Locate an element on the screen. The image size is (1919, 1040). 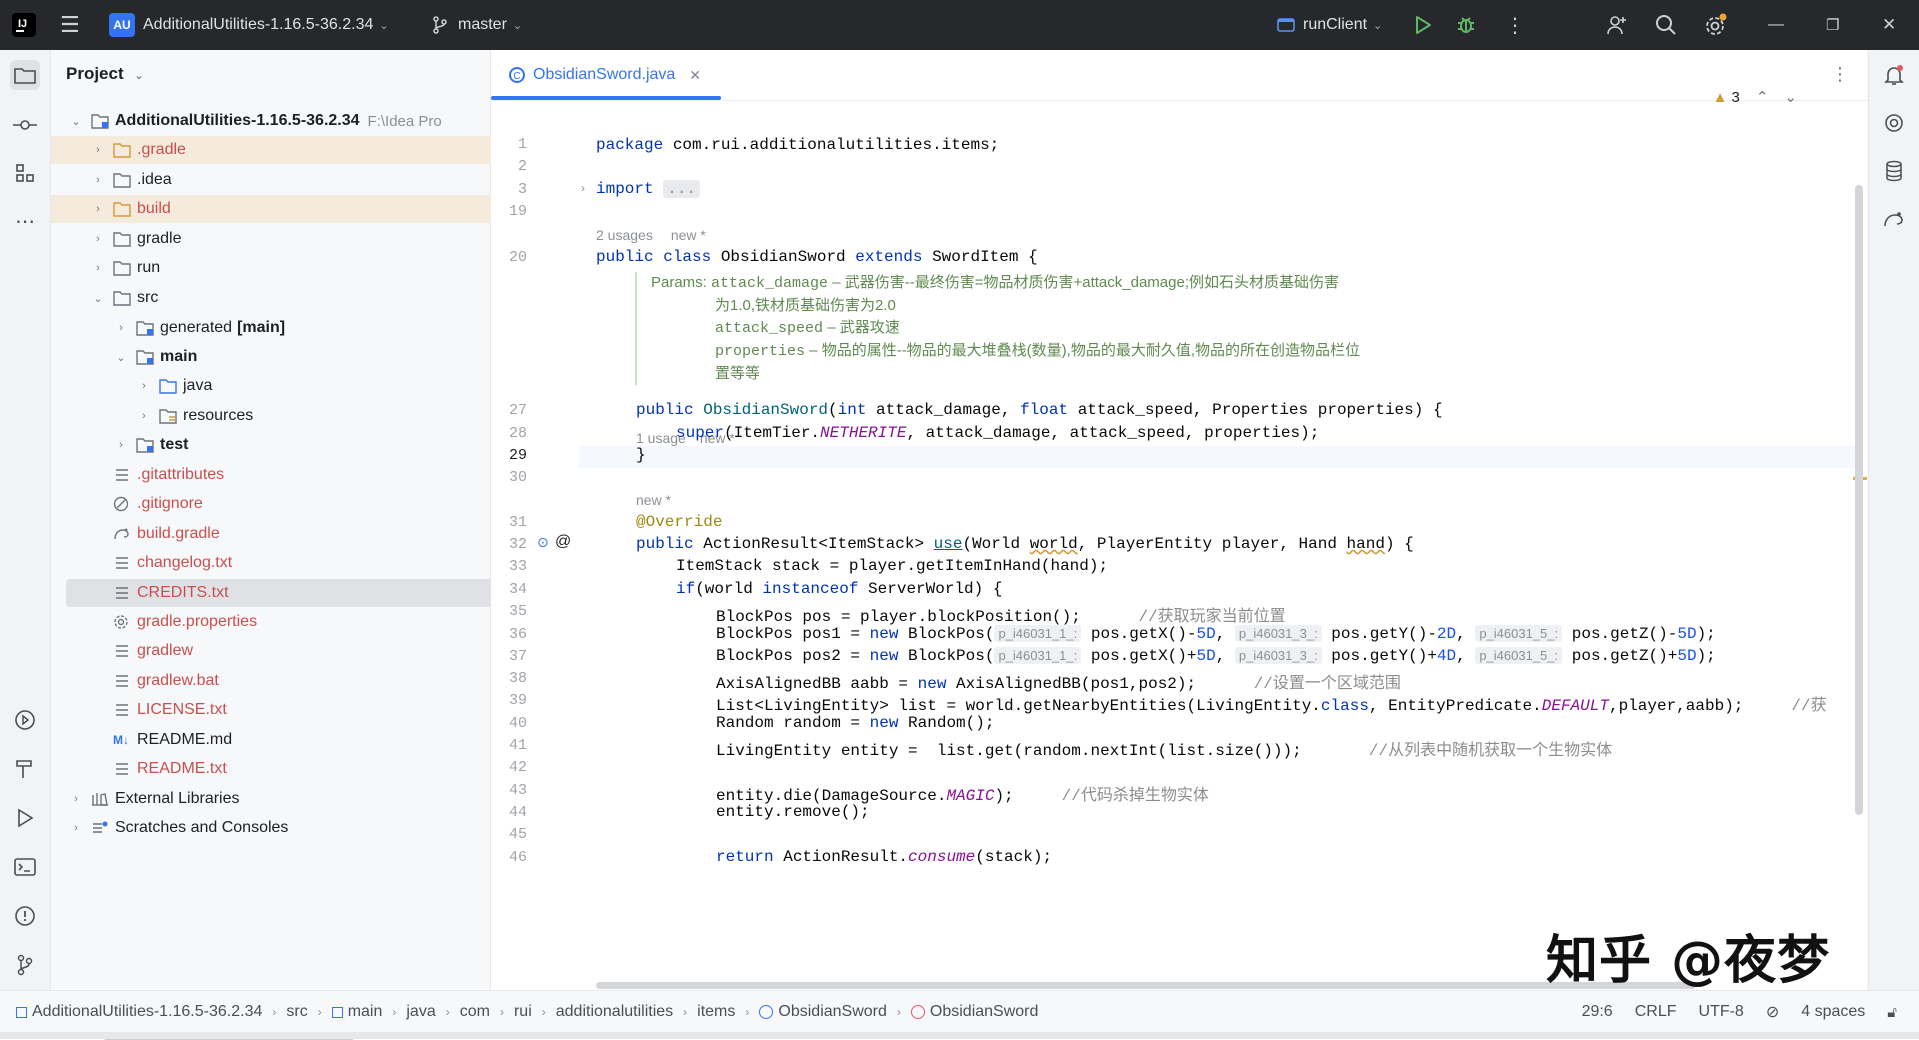
tree-item-external-libraries: › External Libraries is located at coordinates (279, 799).